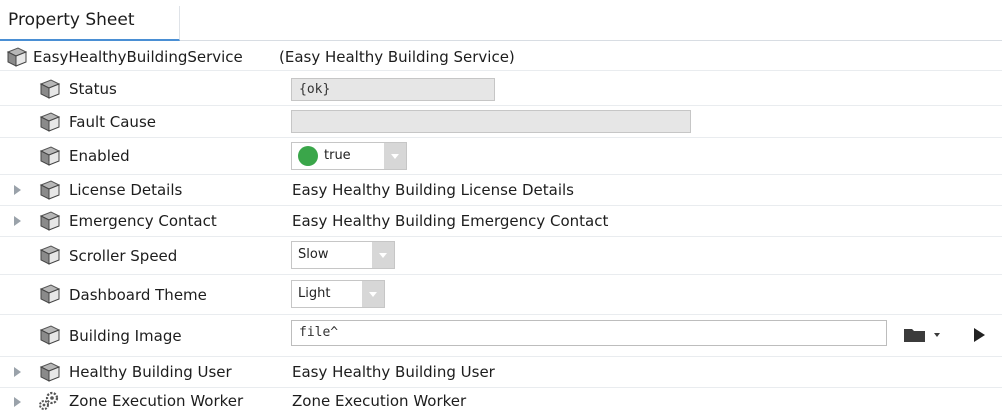 The height and width of the screenshot is (415, 1002). Describe the element at coordinates (143, 221) in the screenshot. I see `property-label-emergency-contact: Emergency Contact` at that location.